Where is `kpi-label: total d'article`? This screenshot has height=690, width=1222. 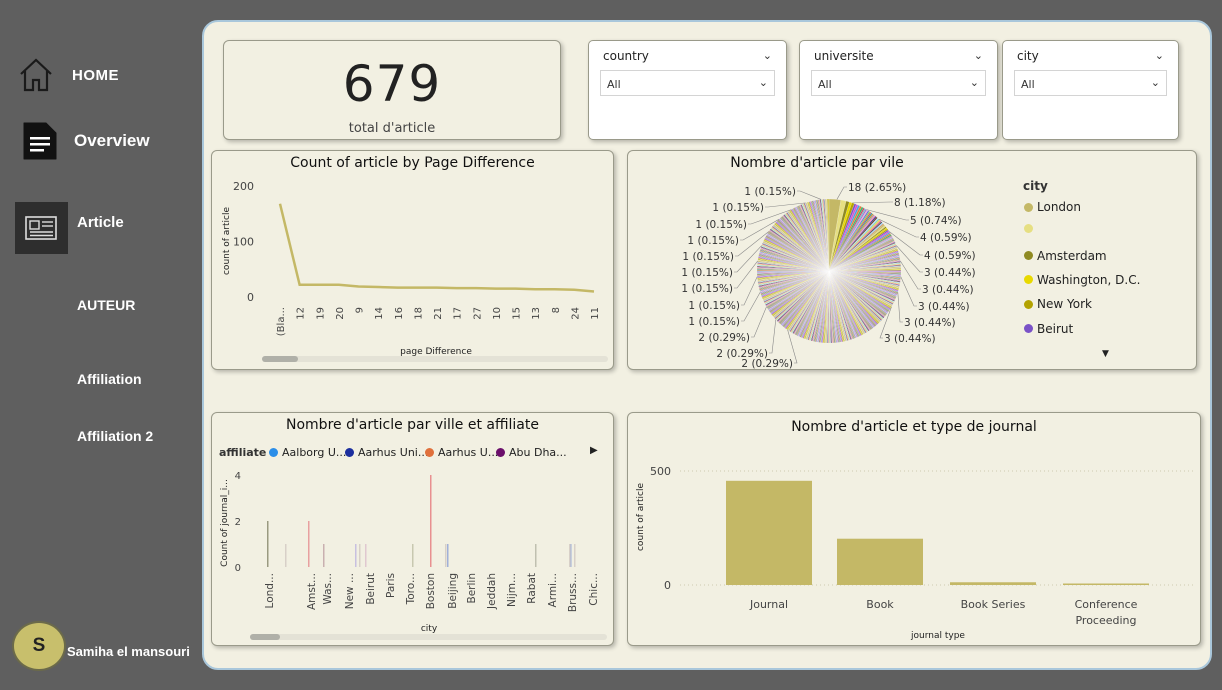 kpi-label: total d'article is located at coordinates (392, 128).